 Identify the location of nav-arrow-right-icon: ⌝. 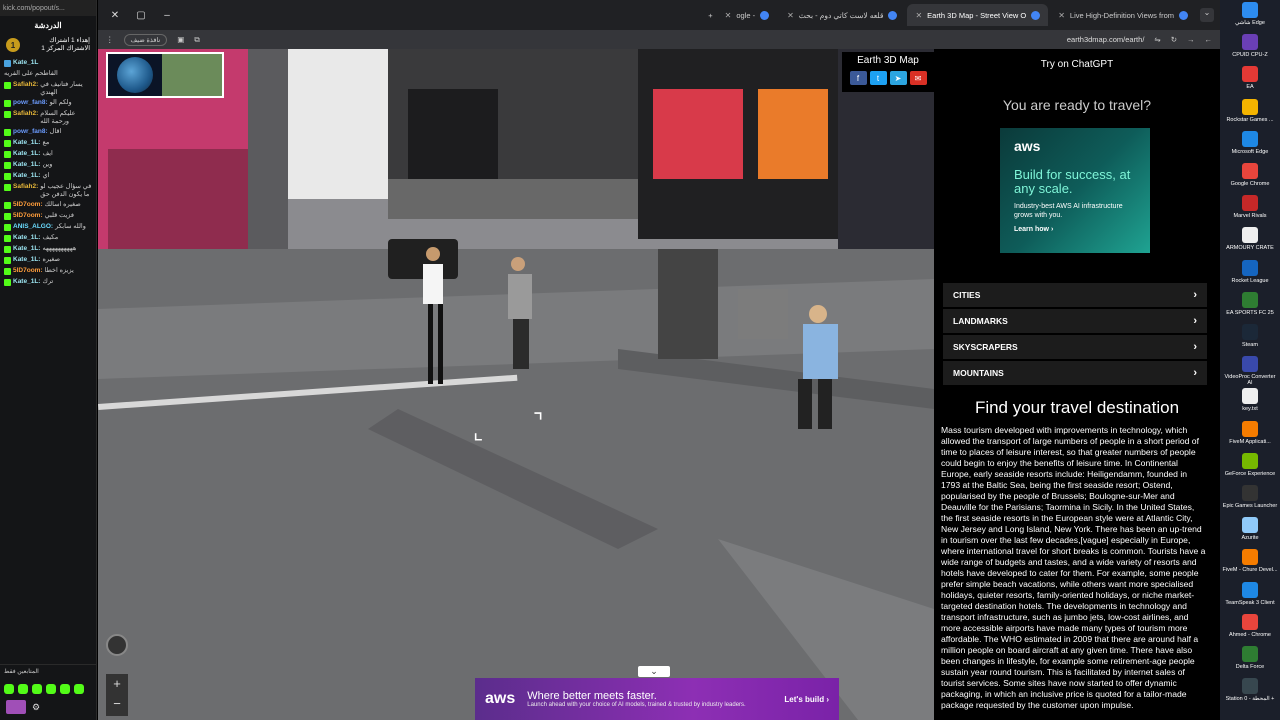
(538, 422).